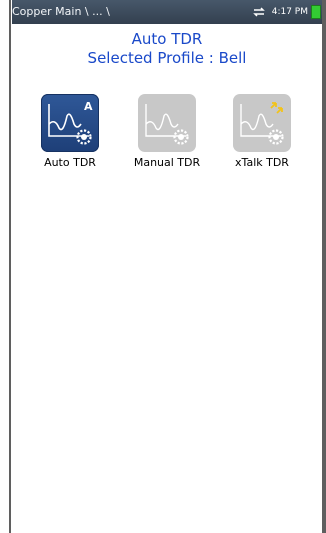 The height and width of the screenshot is (533, 326). Describe the element at coordinates (61, 11) in the screenshot. I see `breadcrumb: Copper Main \ ... \` at that location.